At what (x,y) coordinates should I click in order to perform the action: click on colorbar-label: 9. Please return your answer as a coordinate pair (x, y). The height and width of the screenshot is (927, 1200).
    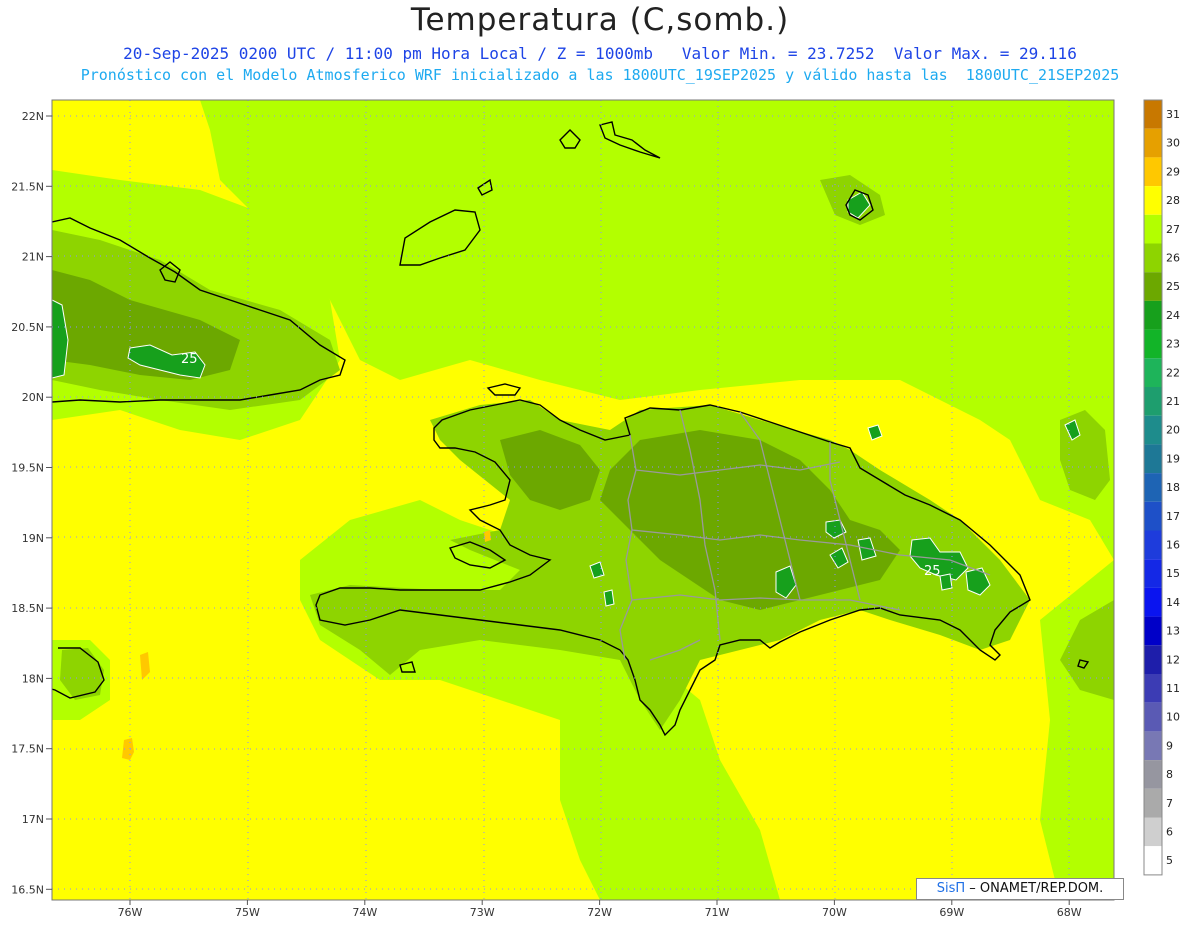
    Looking at the image, I should click on (1169, 745).